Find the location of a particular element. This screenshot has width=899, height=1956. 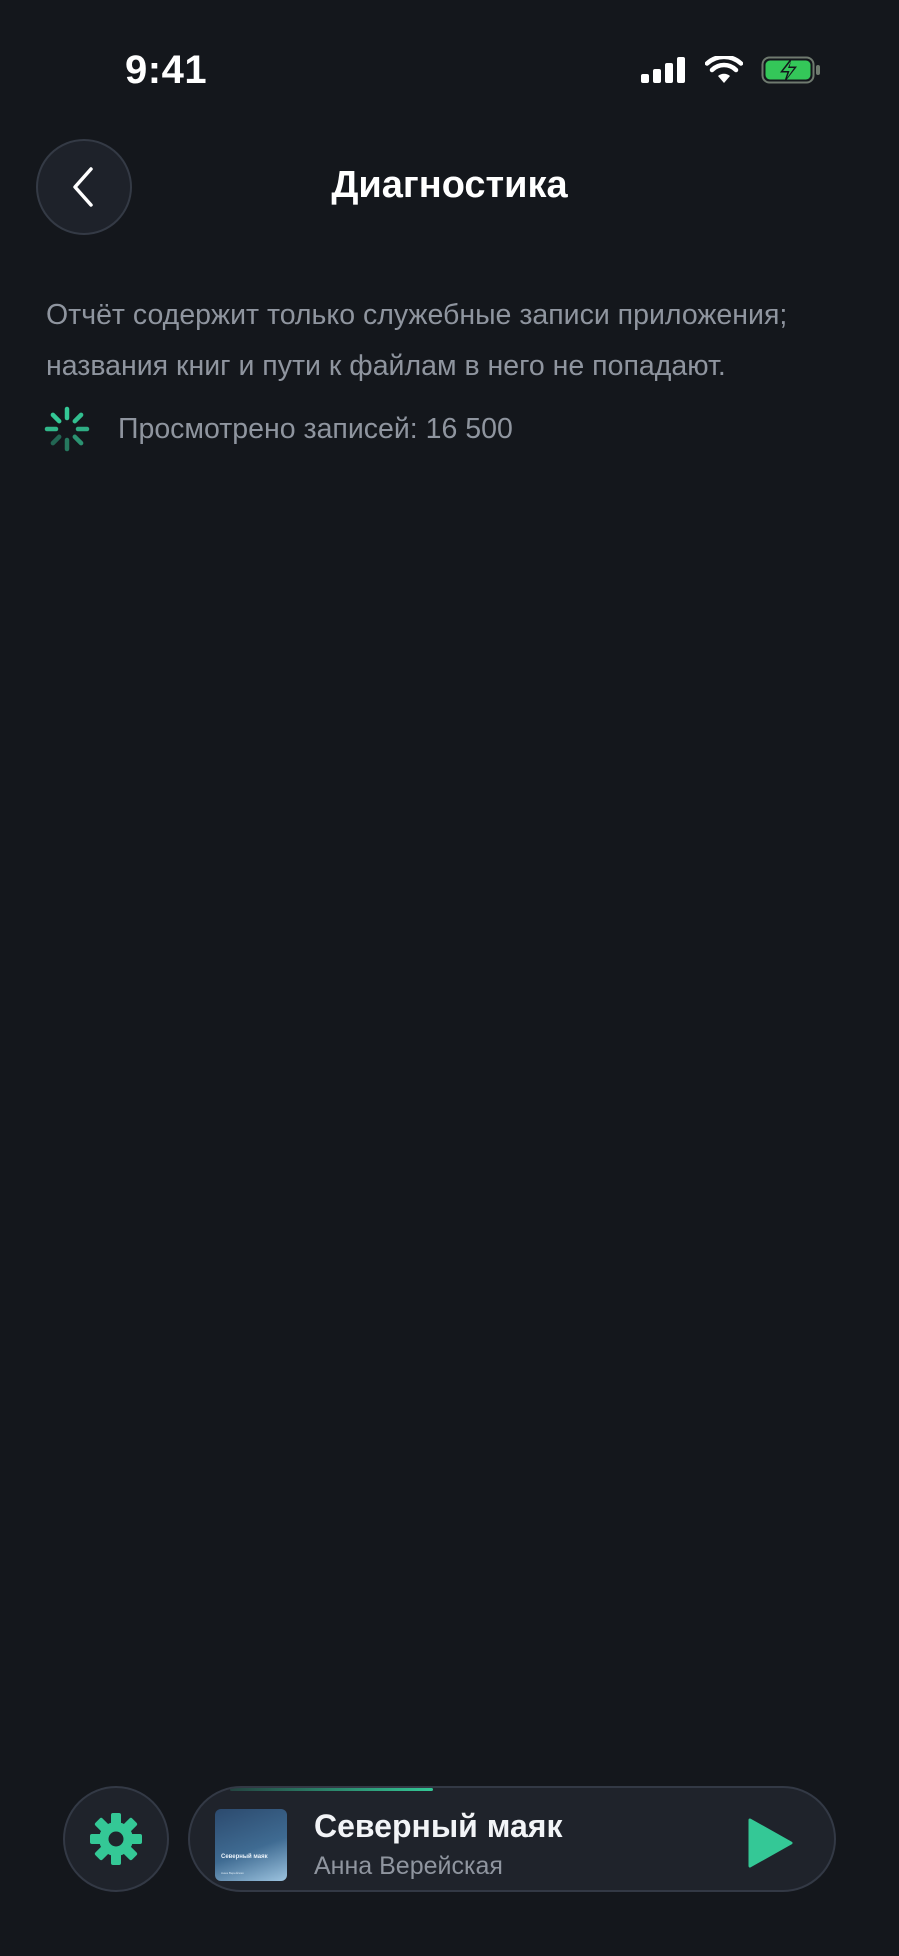

gear-icon is located at coordinates (116, 1839).